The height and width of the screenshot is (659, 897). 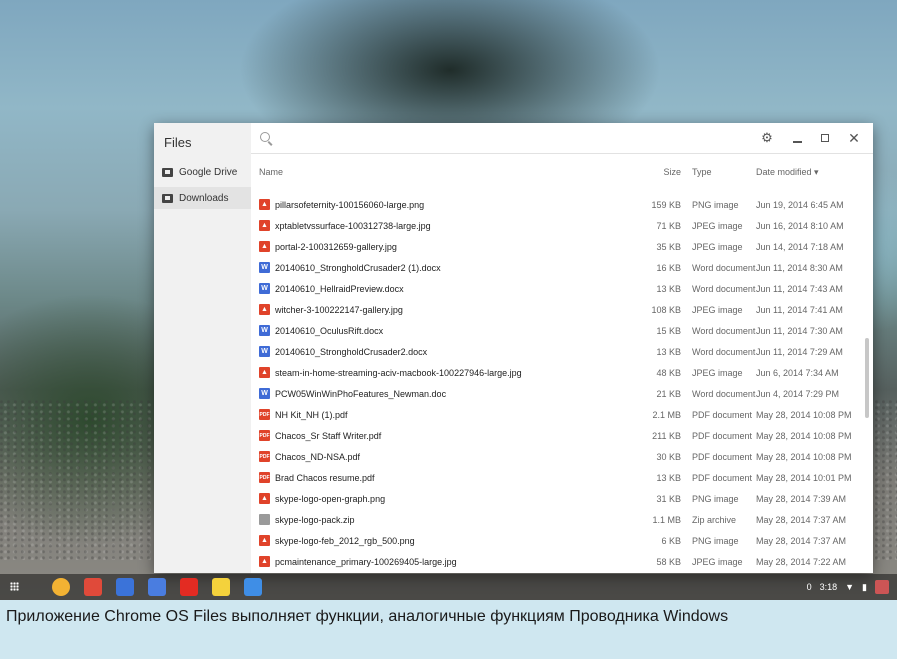 I want to click on wifi-icon: ▼, so click(x=850, y=587).